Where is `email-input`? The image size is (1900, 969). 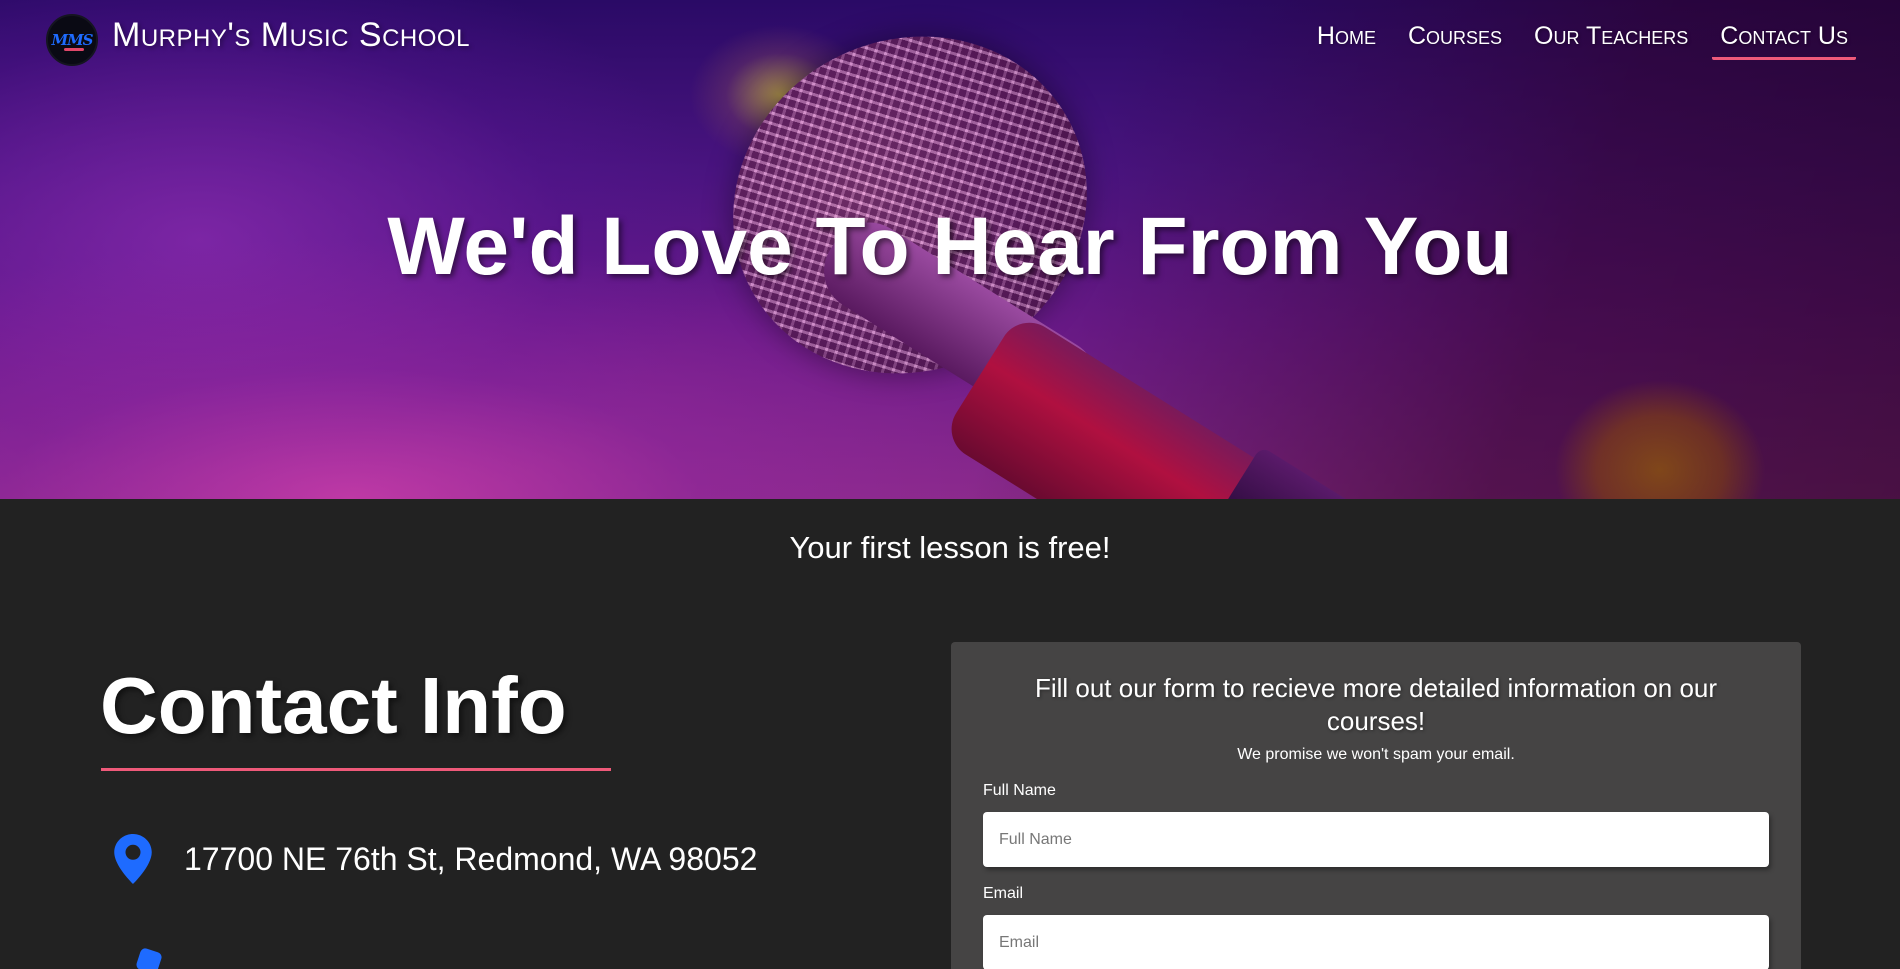
email-input is located at coordinates (1376, 942).